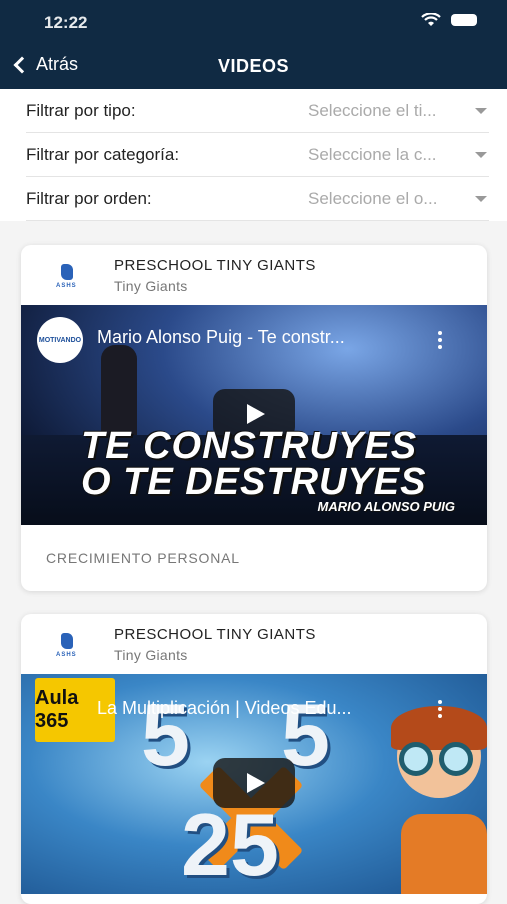  What do you see at coordinates (254, 558) in the screenshot?
I see `card-footer: CRECIMIENTO PERSONAL` at bounding box center [254, 558].